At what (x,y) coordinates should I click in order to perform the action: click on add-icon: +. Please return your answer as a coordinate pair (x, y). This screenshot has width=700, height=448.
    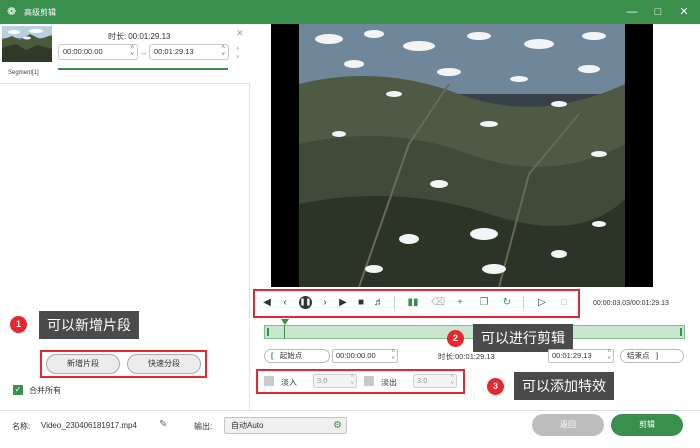
    Looking at the image, I should click on (460, 303).